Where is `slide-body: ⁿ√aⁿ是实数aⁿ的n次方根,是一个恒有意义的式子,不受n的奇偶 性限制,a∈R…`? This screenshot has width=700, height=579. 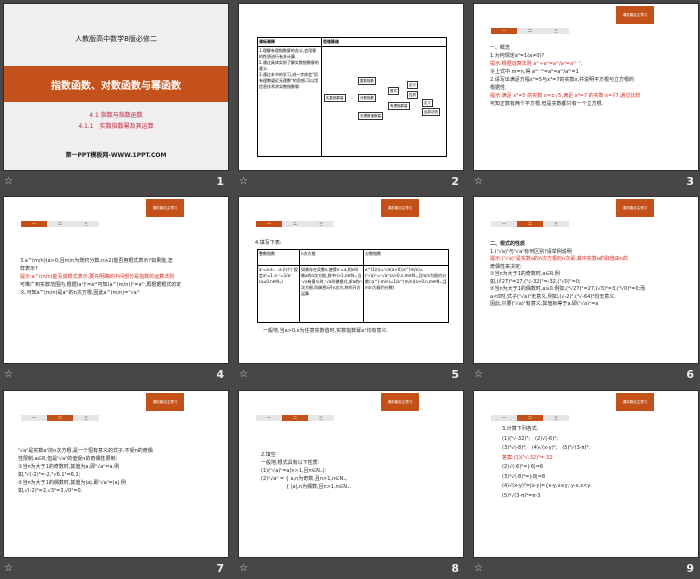
slide-body: ⁿ√aⁿ是实数aⁿ的n次方根,是一个恒有意义的式子,不受n的奇偶 性限制,a∈R… is located at coordinates (116, 471).